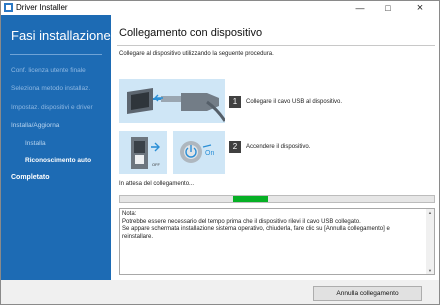 The height and width of the screenshot is (305, 440). I want to click on footer-bar: Annulla collegamento, so click(220, 292).